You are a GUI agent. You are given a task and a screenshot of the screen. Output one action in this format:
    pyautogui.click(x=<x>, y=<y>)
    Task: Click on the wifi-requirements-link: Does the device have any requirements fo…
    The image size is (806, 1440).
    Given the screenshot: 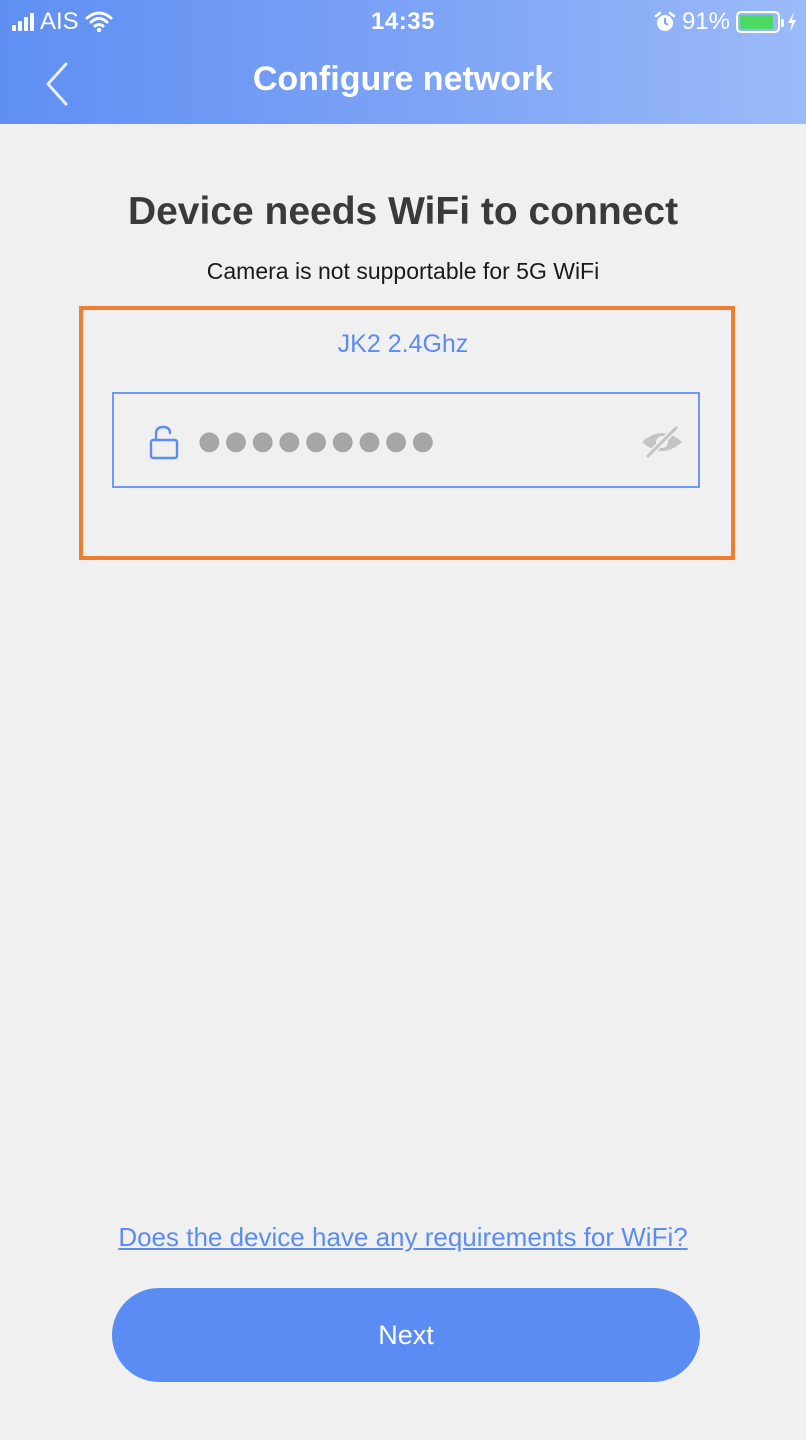 What is the action you would take?
    pyautogui.click(x=403, y=1237)
    